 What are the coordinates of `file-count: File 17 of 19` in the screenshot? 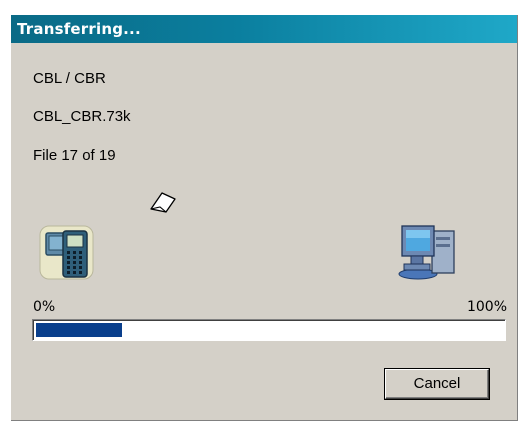 It's located at (74, 155).